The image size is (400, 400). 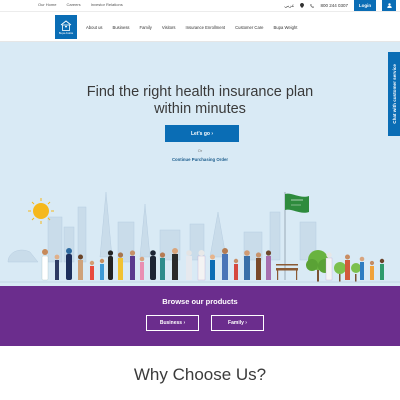 I want to click on location-pin-icon, so click(x=302, y=5).